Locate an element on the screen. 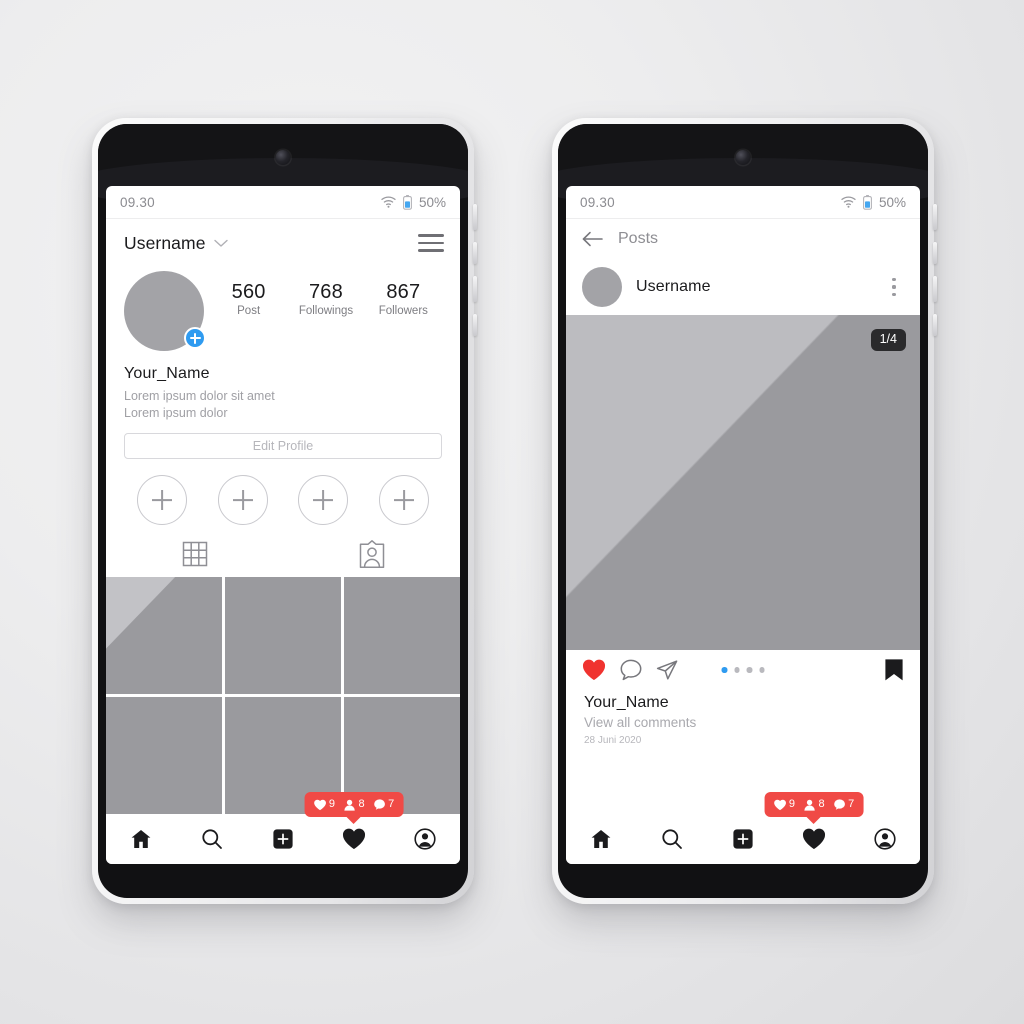  comment-bubble-icon is located at coordinates (631, 670).